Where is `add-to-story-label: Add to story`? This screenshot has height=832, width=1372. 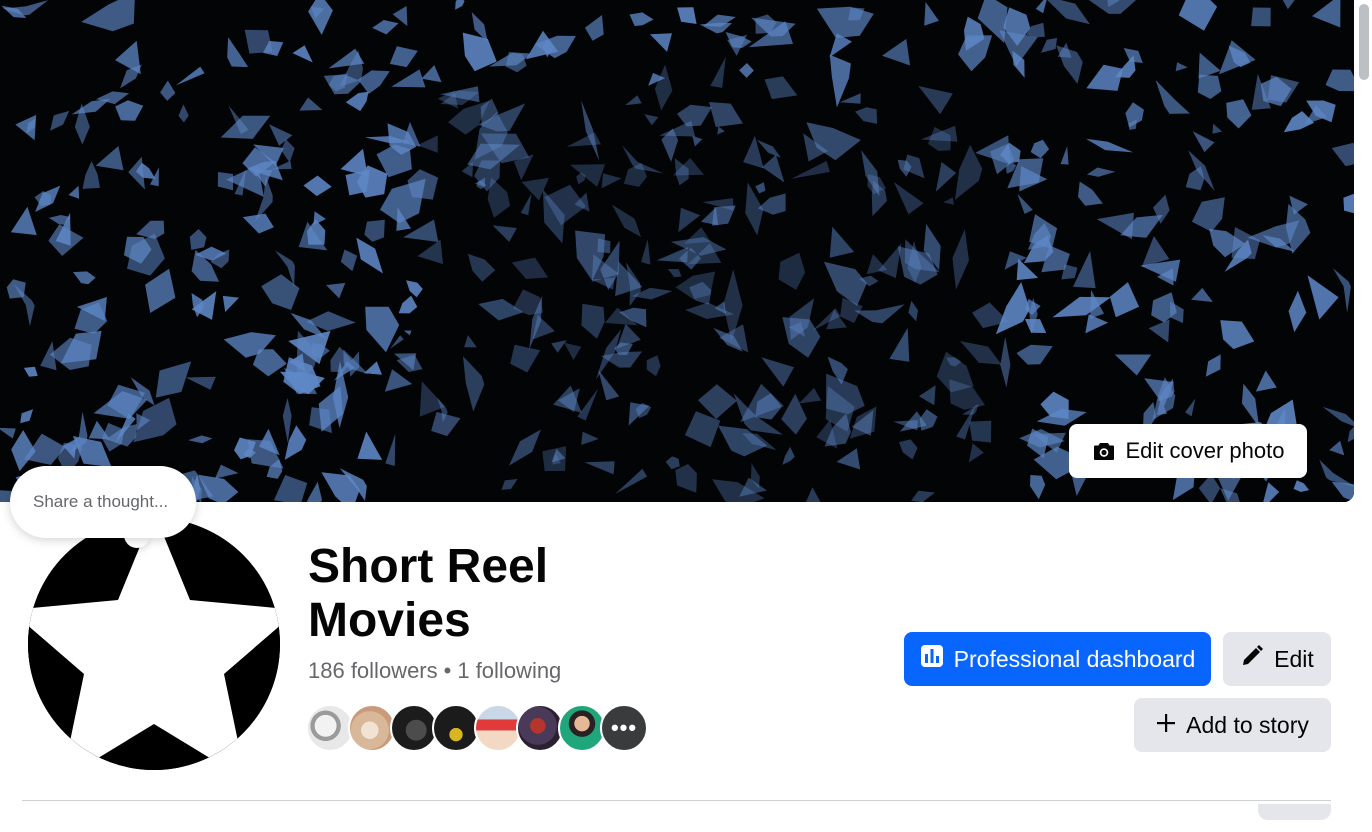 add-to-story-label: Add to story is located at coordinates (1247, 724).